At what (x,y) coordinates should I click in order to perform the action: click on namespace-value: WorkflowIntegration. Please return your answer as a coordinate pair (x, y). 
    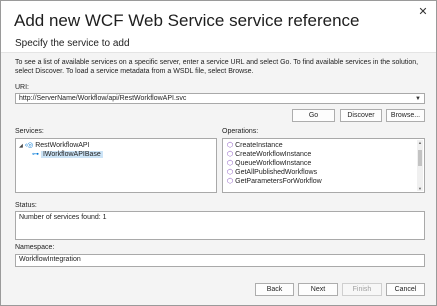
    Looking at the image, I should click on (50, 259).